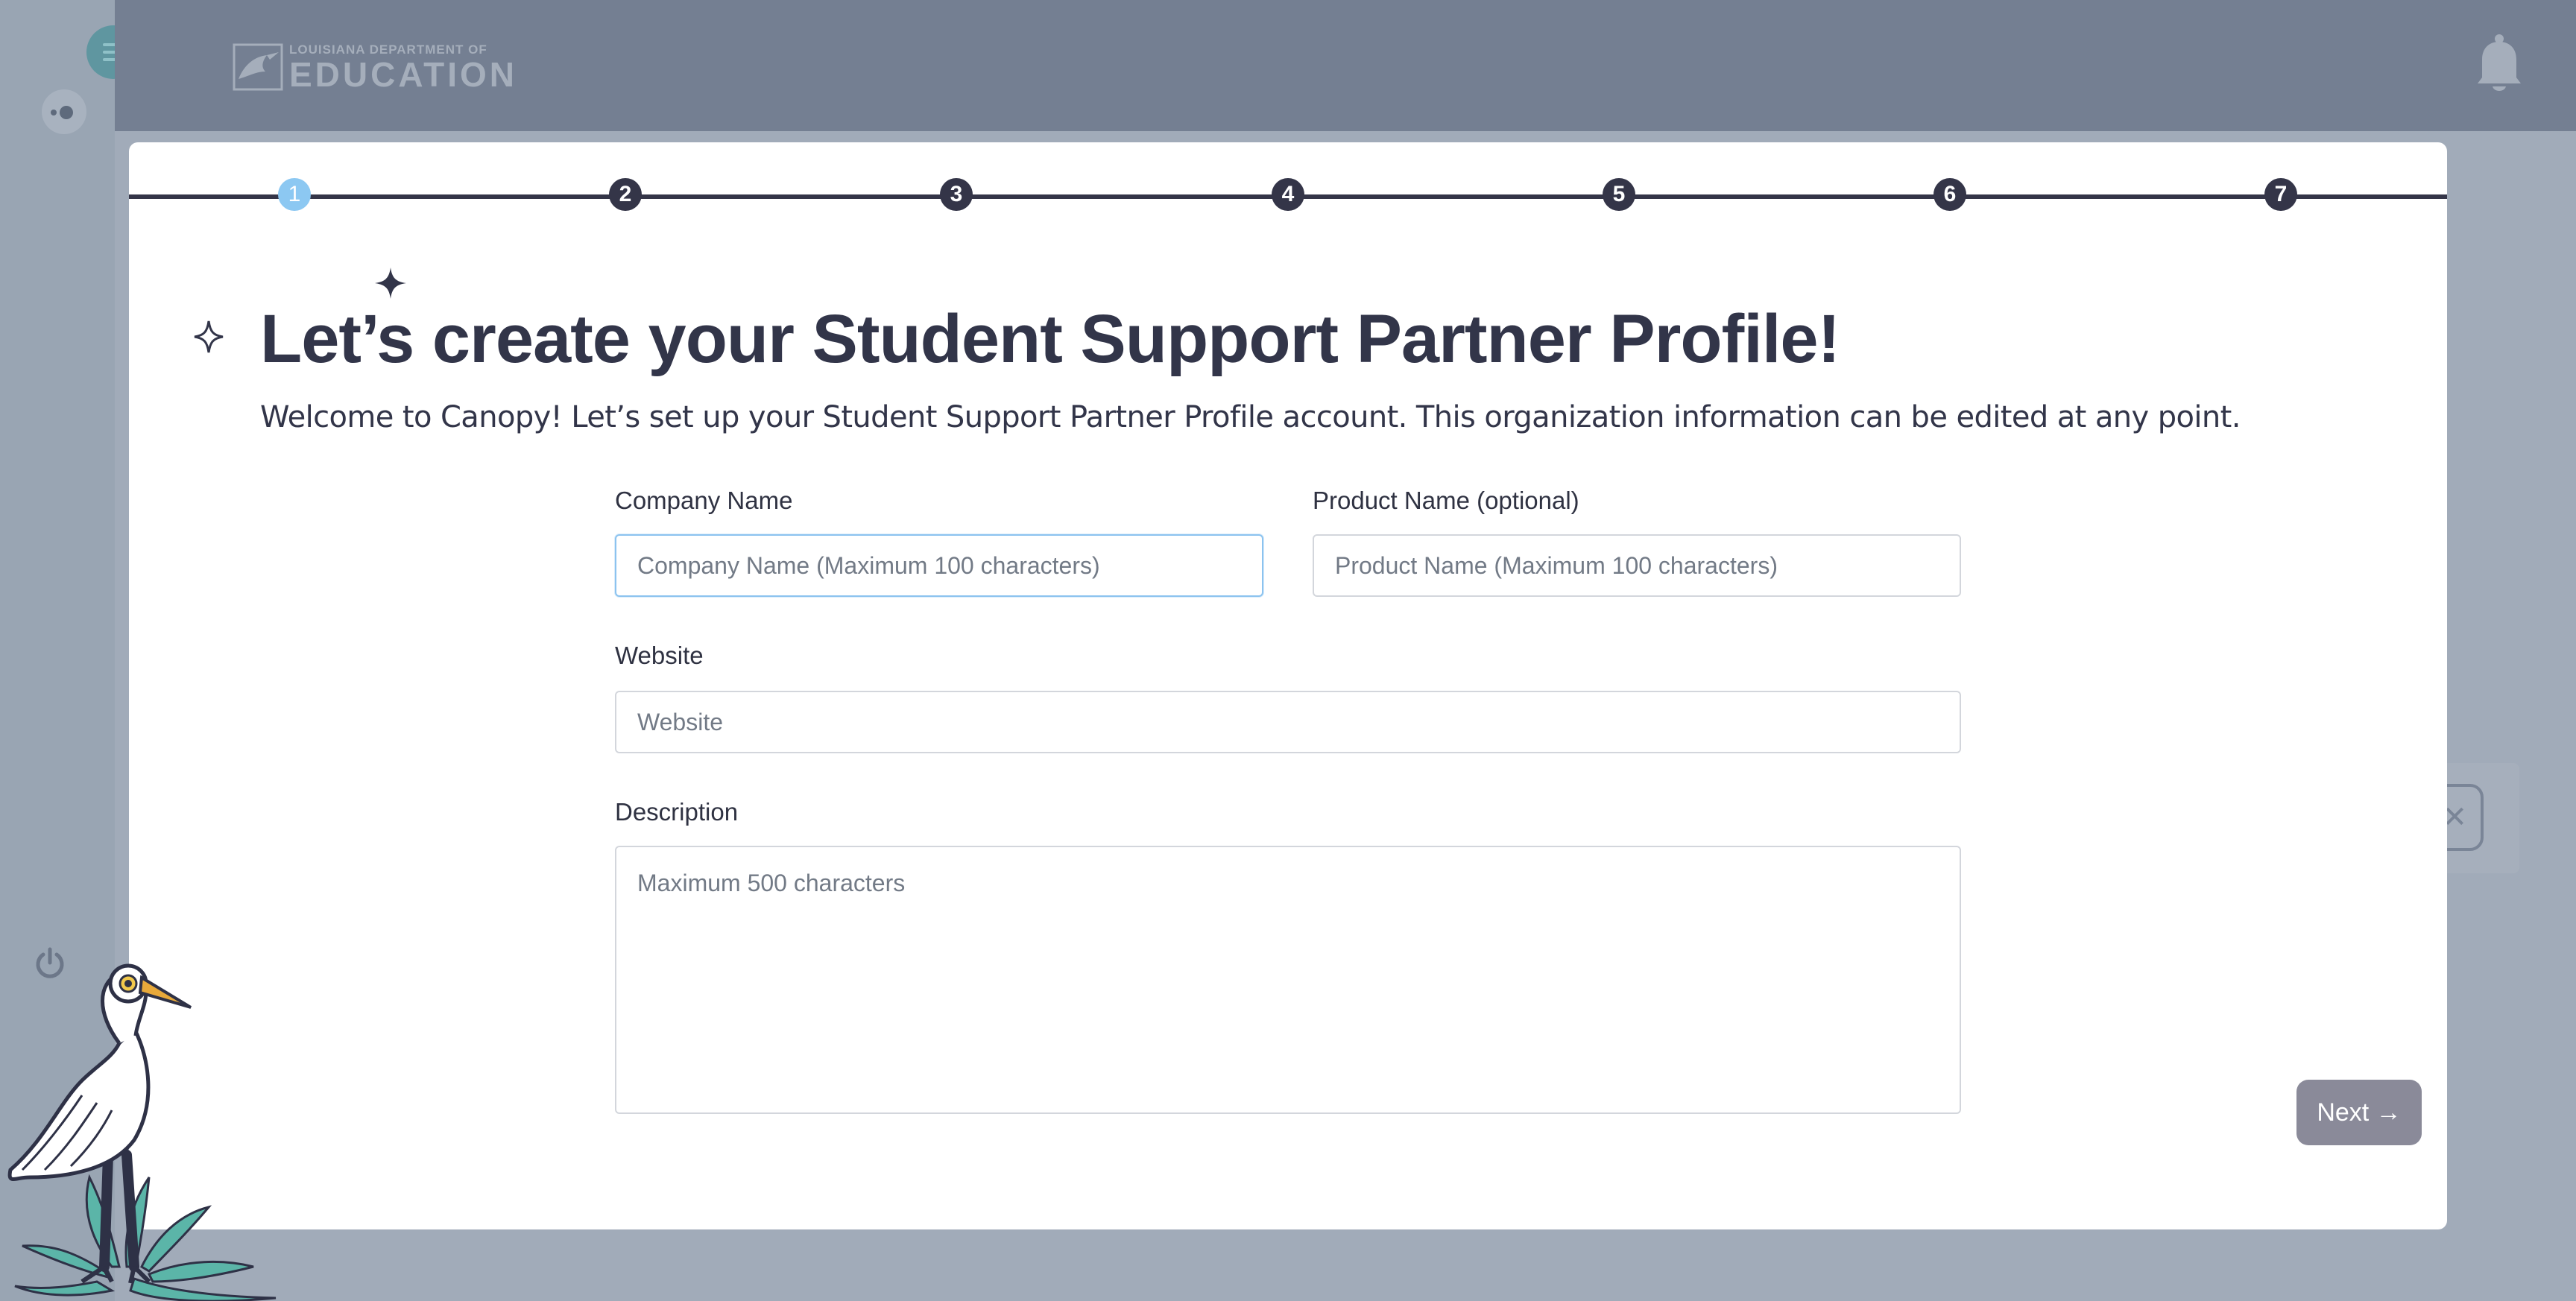  What do you see at coordinates (1446, 500) in the screenshot?
I see `product-name-label: Product Name (optional)` at bounding box center [1446, 500].